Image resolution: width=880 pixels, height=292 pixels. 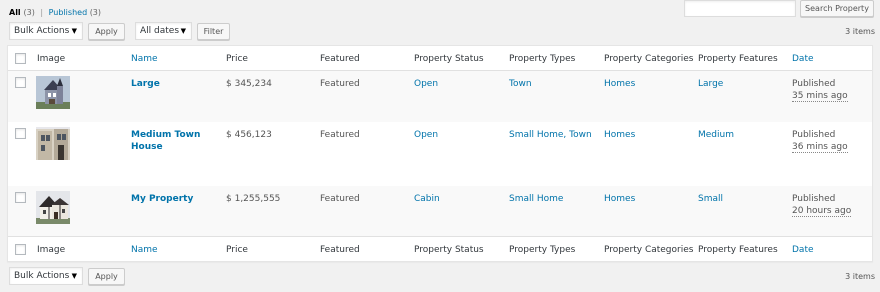 What do you see at coordinates (550, 135) in the screenshot?
I see `types-link: Small Home, Town` at bounding box center [550, 135].